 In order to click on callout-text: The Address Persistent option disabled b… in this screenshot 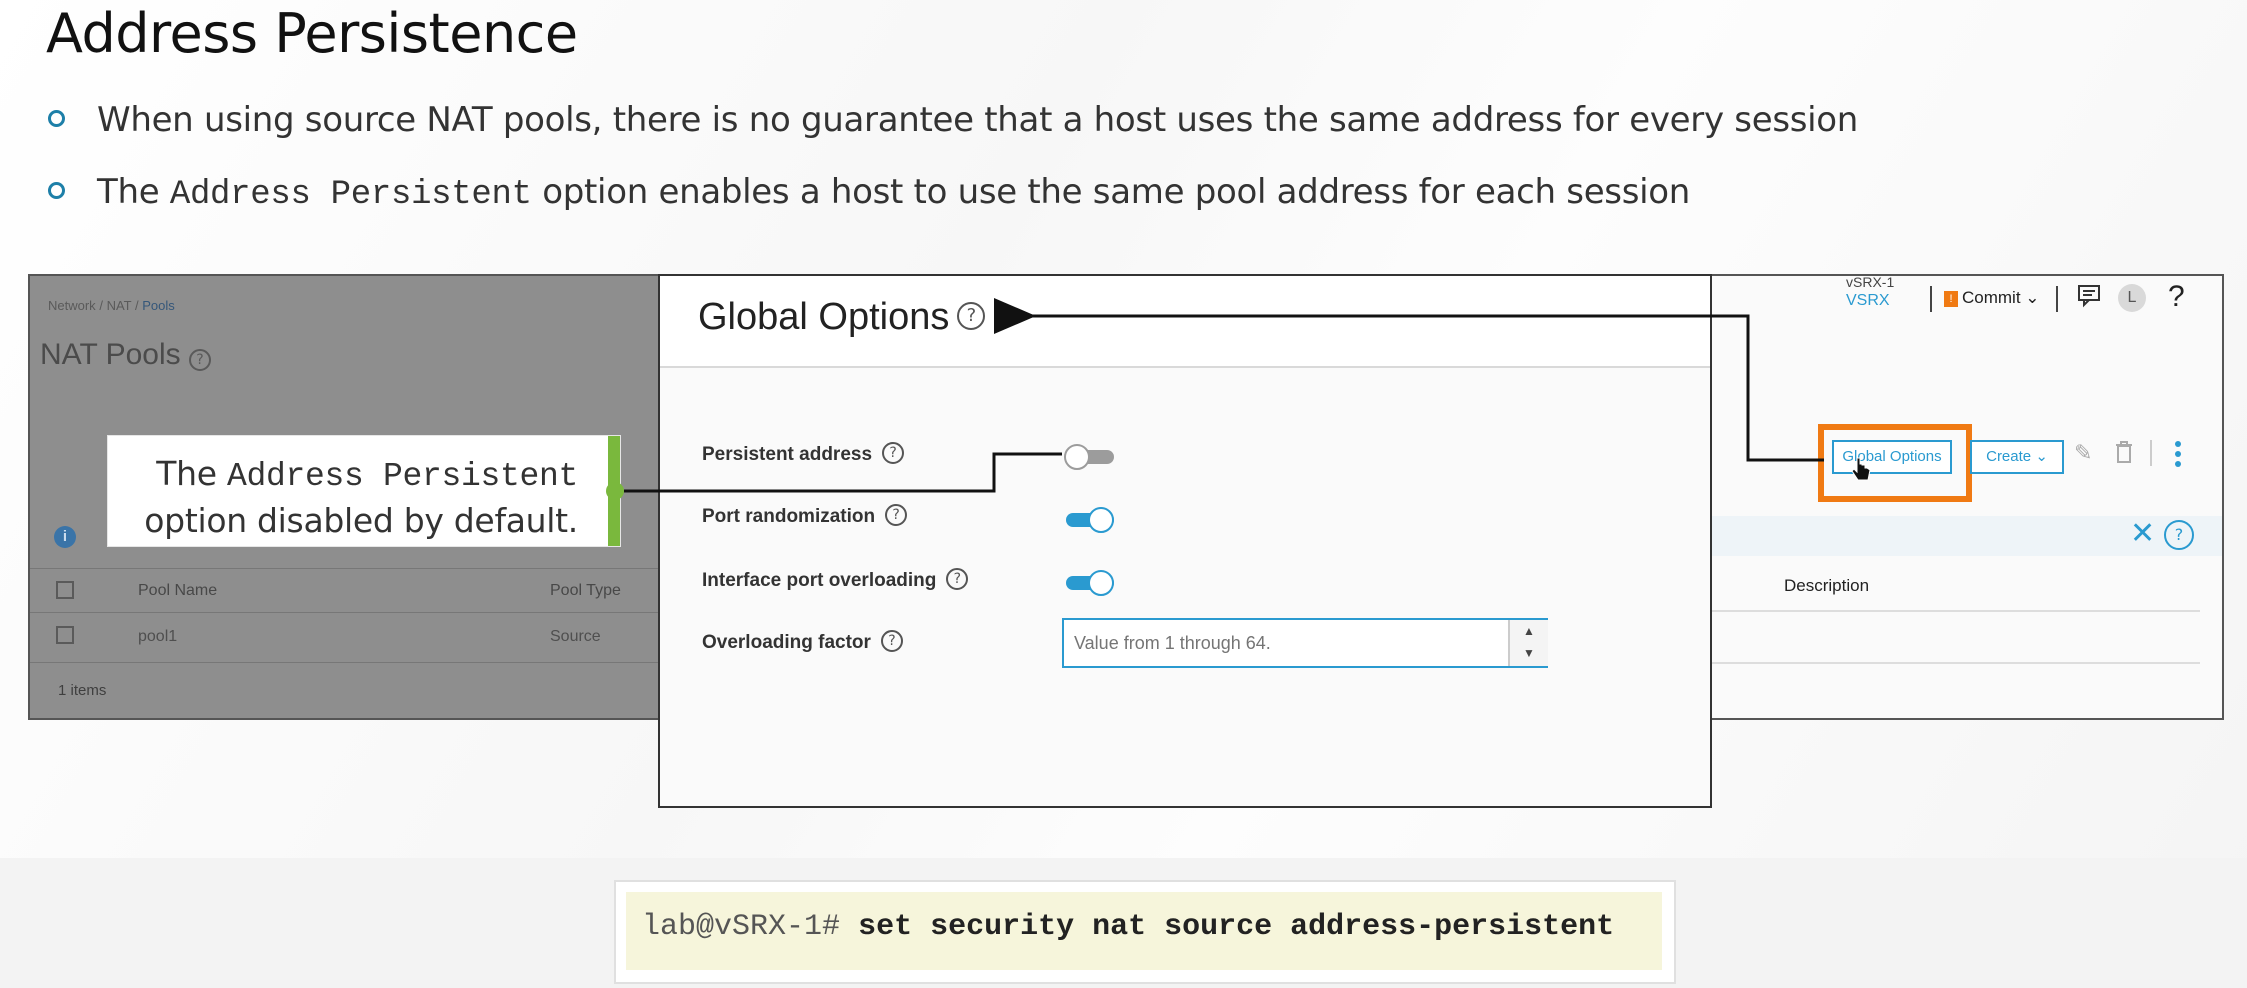, I will do `click(361, 497)`.